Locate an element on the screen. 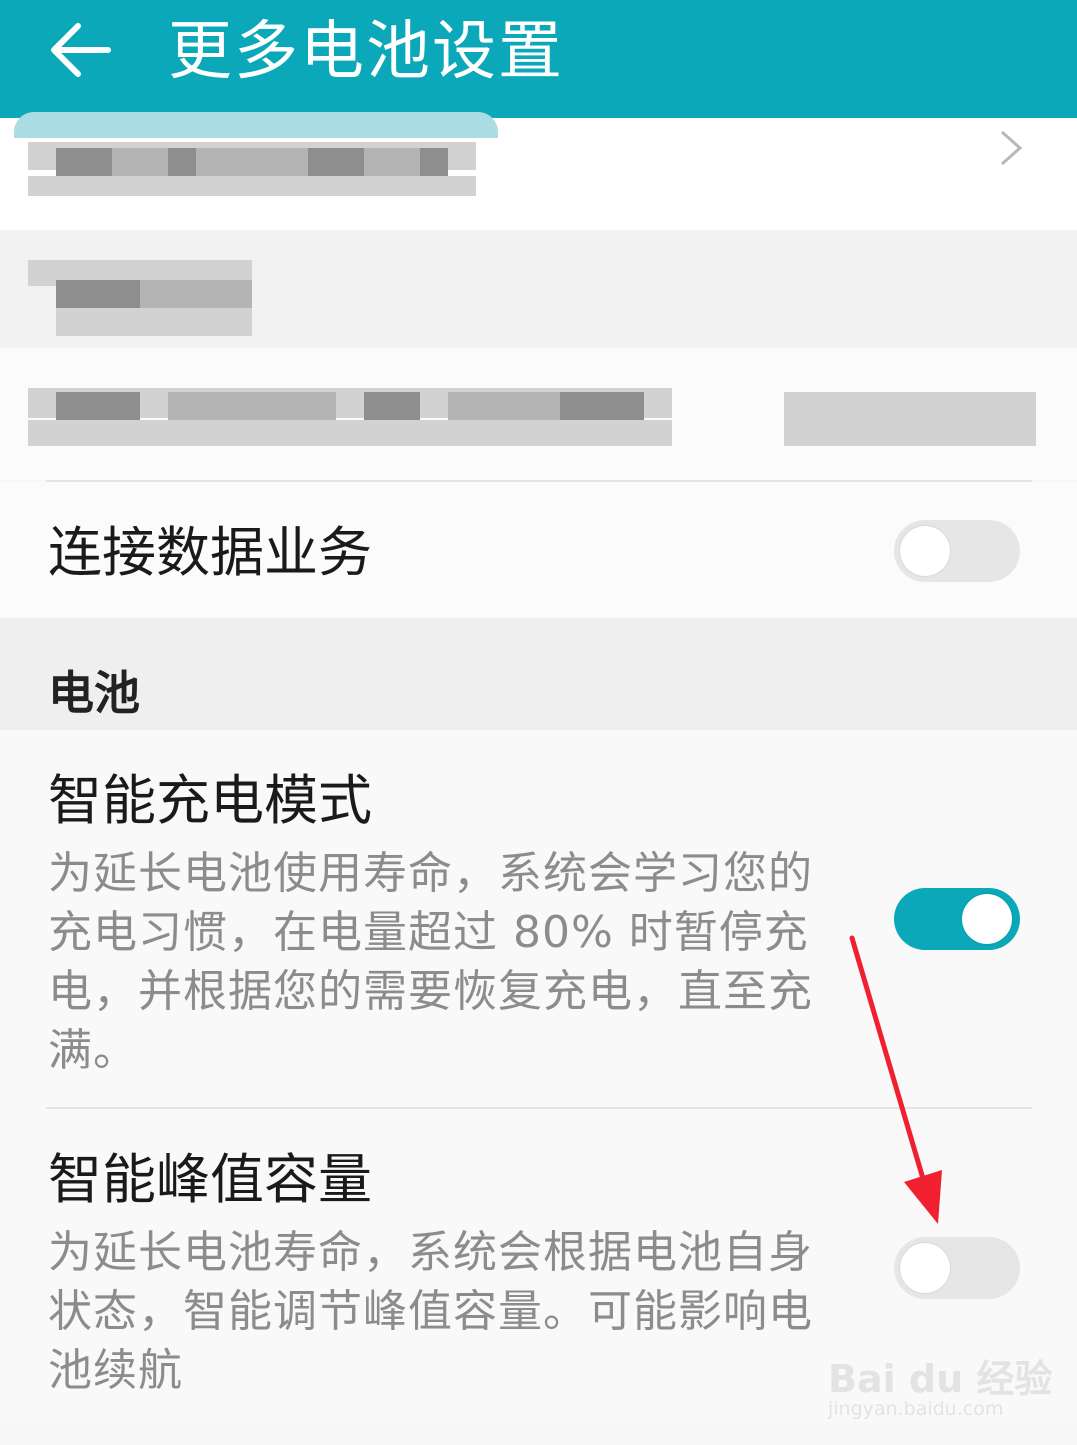 The image size is (1077, 1445). page-title: 更多电池设置 is located at coordinates (366, 52).